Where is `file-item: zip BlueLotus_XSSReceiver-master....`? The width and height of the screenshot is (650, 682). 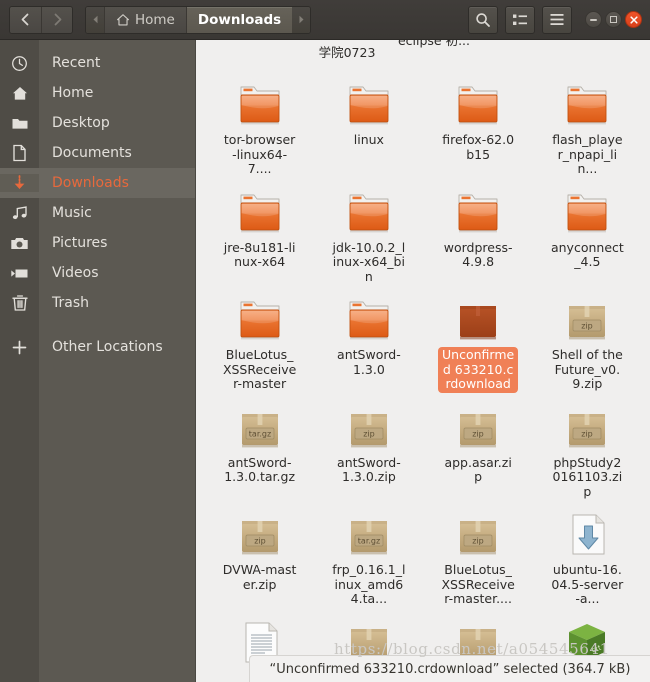
file-item: zip BlueLotus_XSSReceiver-master.... is located at coordinates (478, 554).